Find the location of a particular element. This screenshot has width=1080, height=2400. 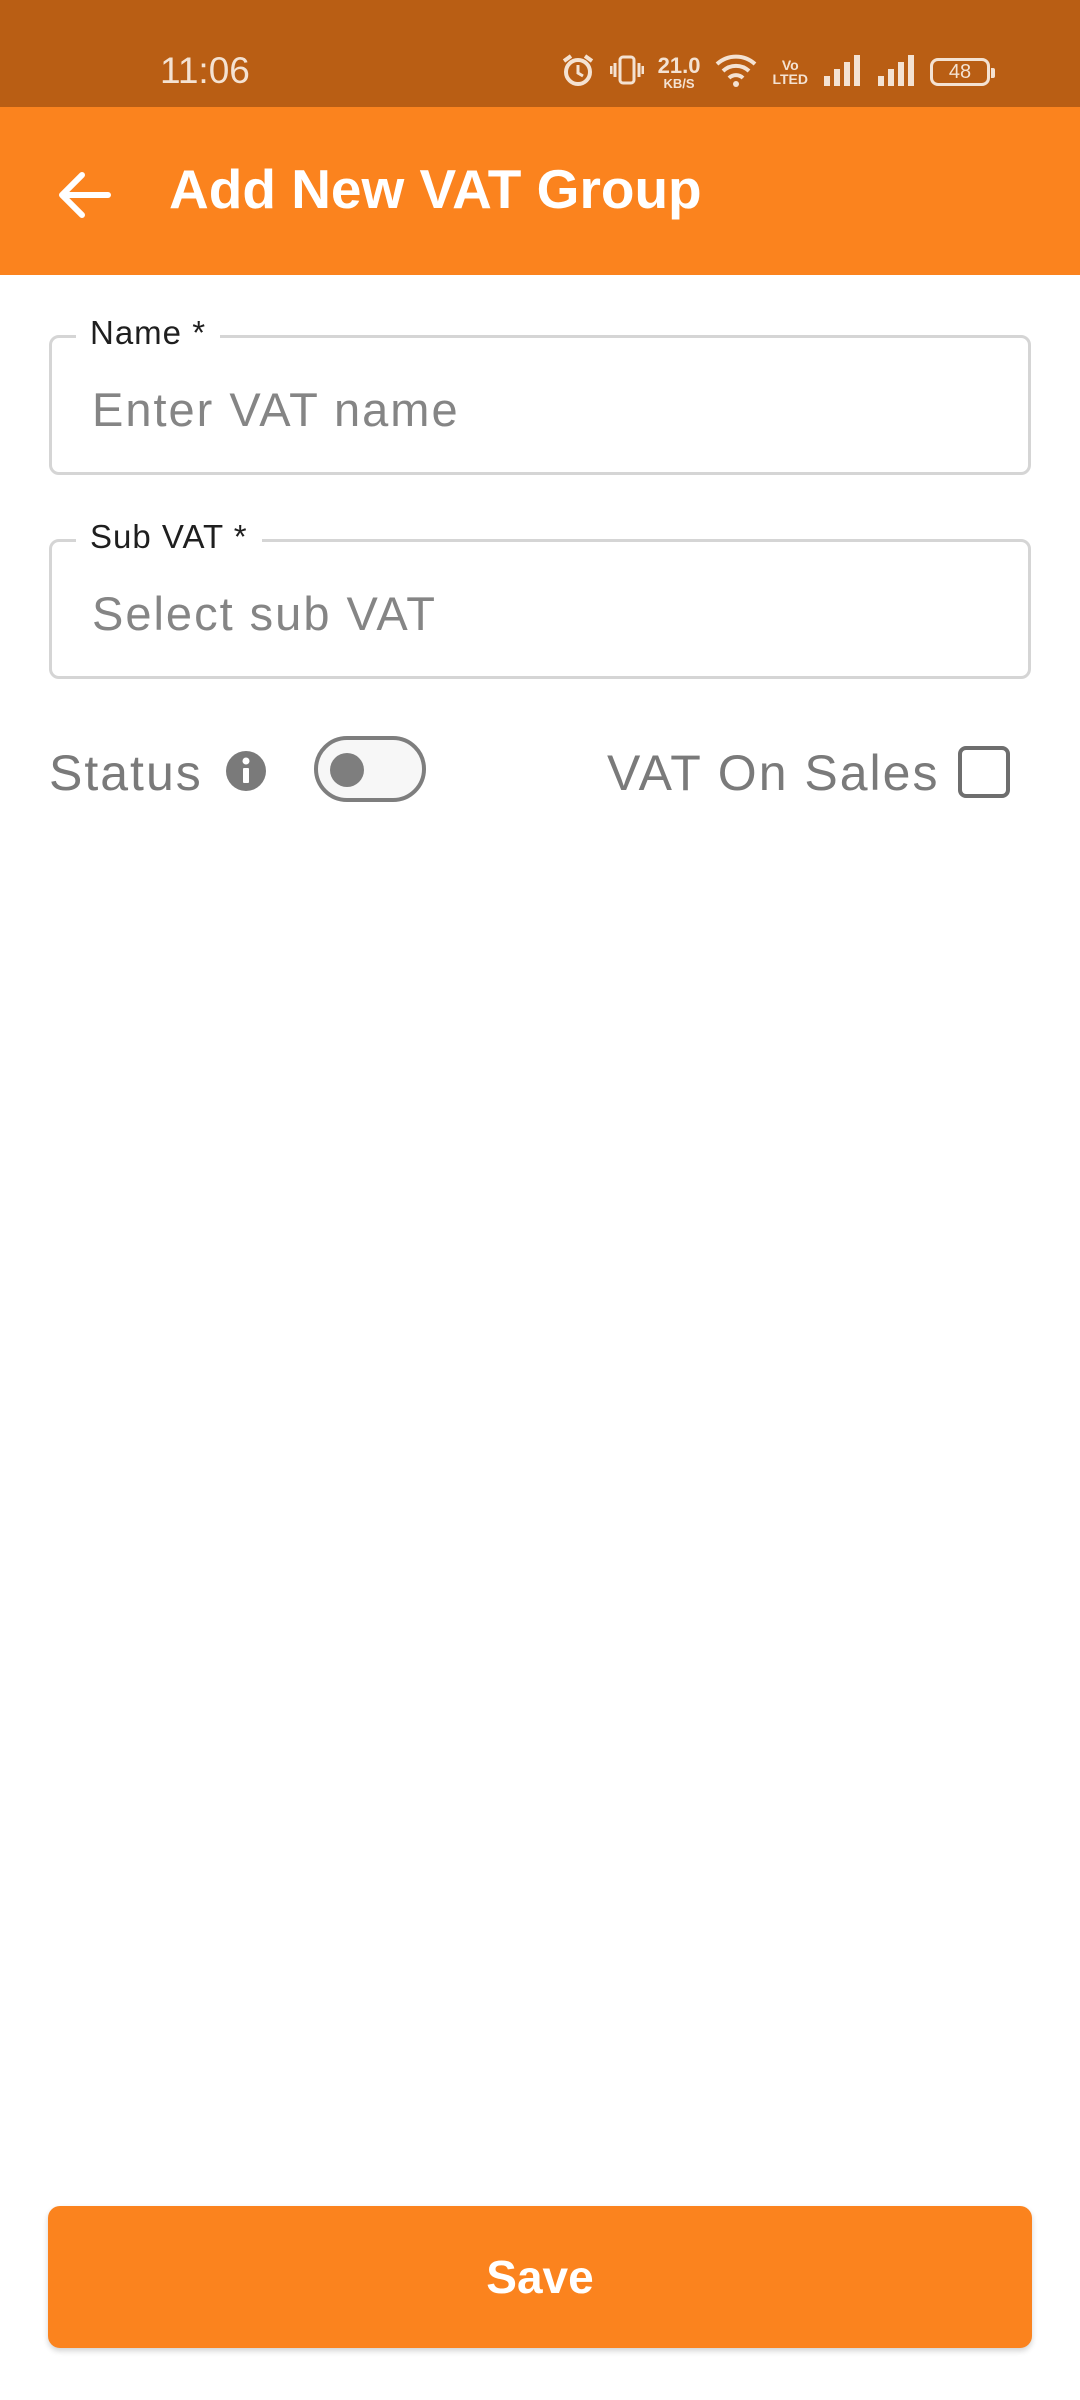

info-icon is located at coordinates (246, 771).